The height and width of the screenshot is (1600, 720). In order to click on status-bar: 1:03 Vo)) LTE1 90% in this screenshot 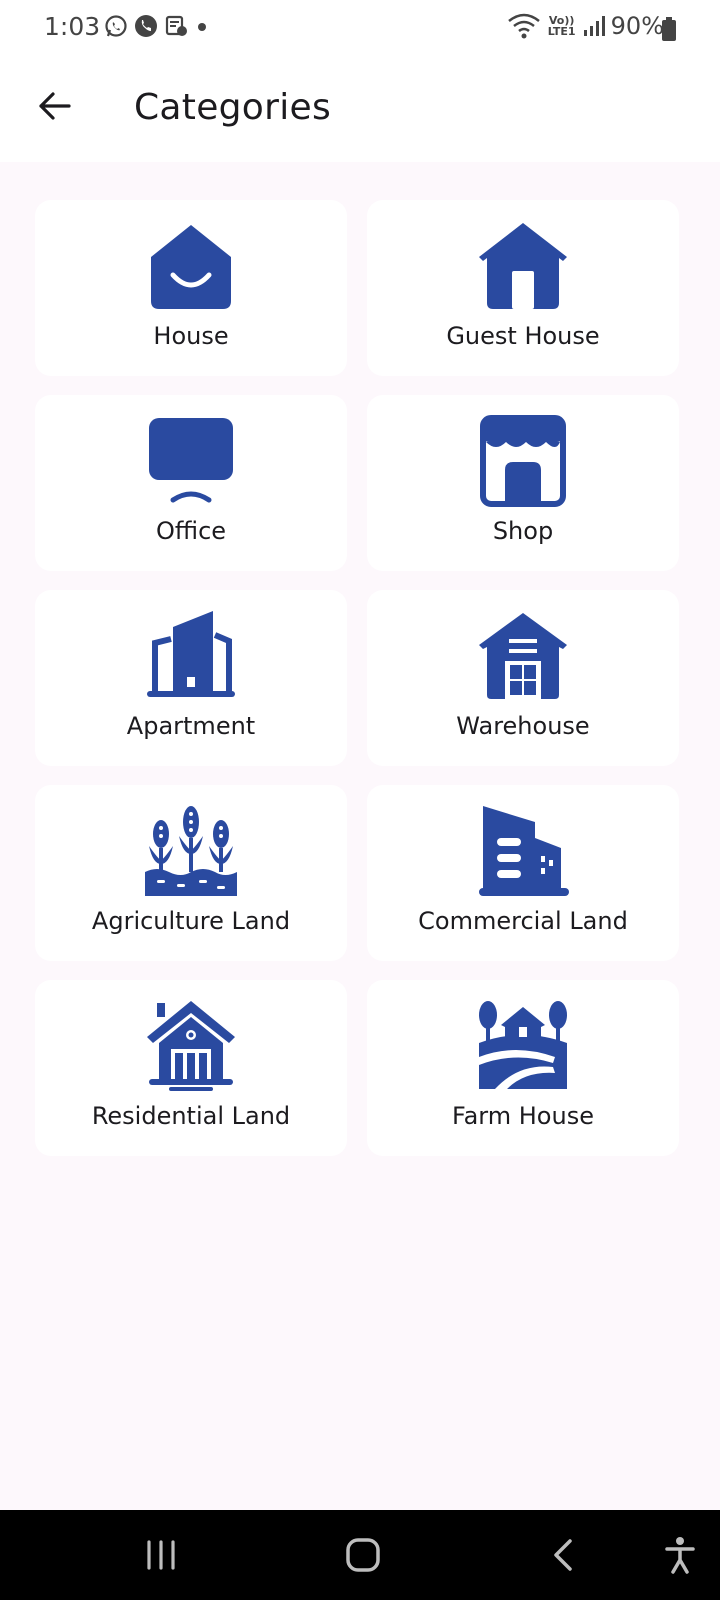, I will do `click(360, 29)`.